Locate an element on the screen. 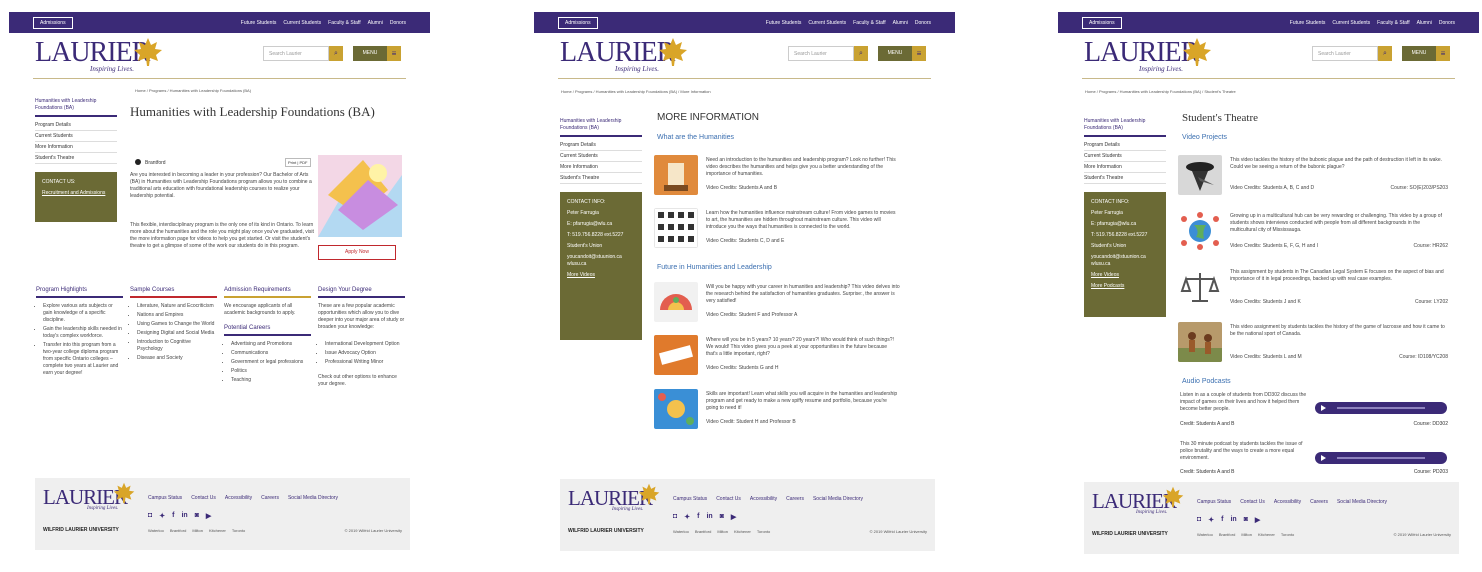 Image resolution: width=1482 pixels, height=572 pixels. contact-link: Recruitment and Admissions is located at coordinates (76, 193).